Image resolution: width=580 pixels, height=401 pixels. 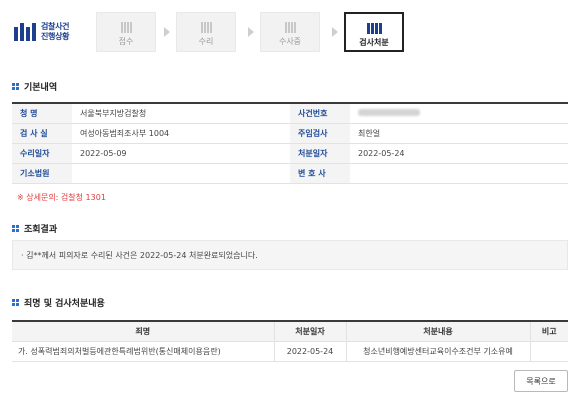 I want to click on section-title-text: 기본내역, so click(x=41, y=88).